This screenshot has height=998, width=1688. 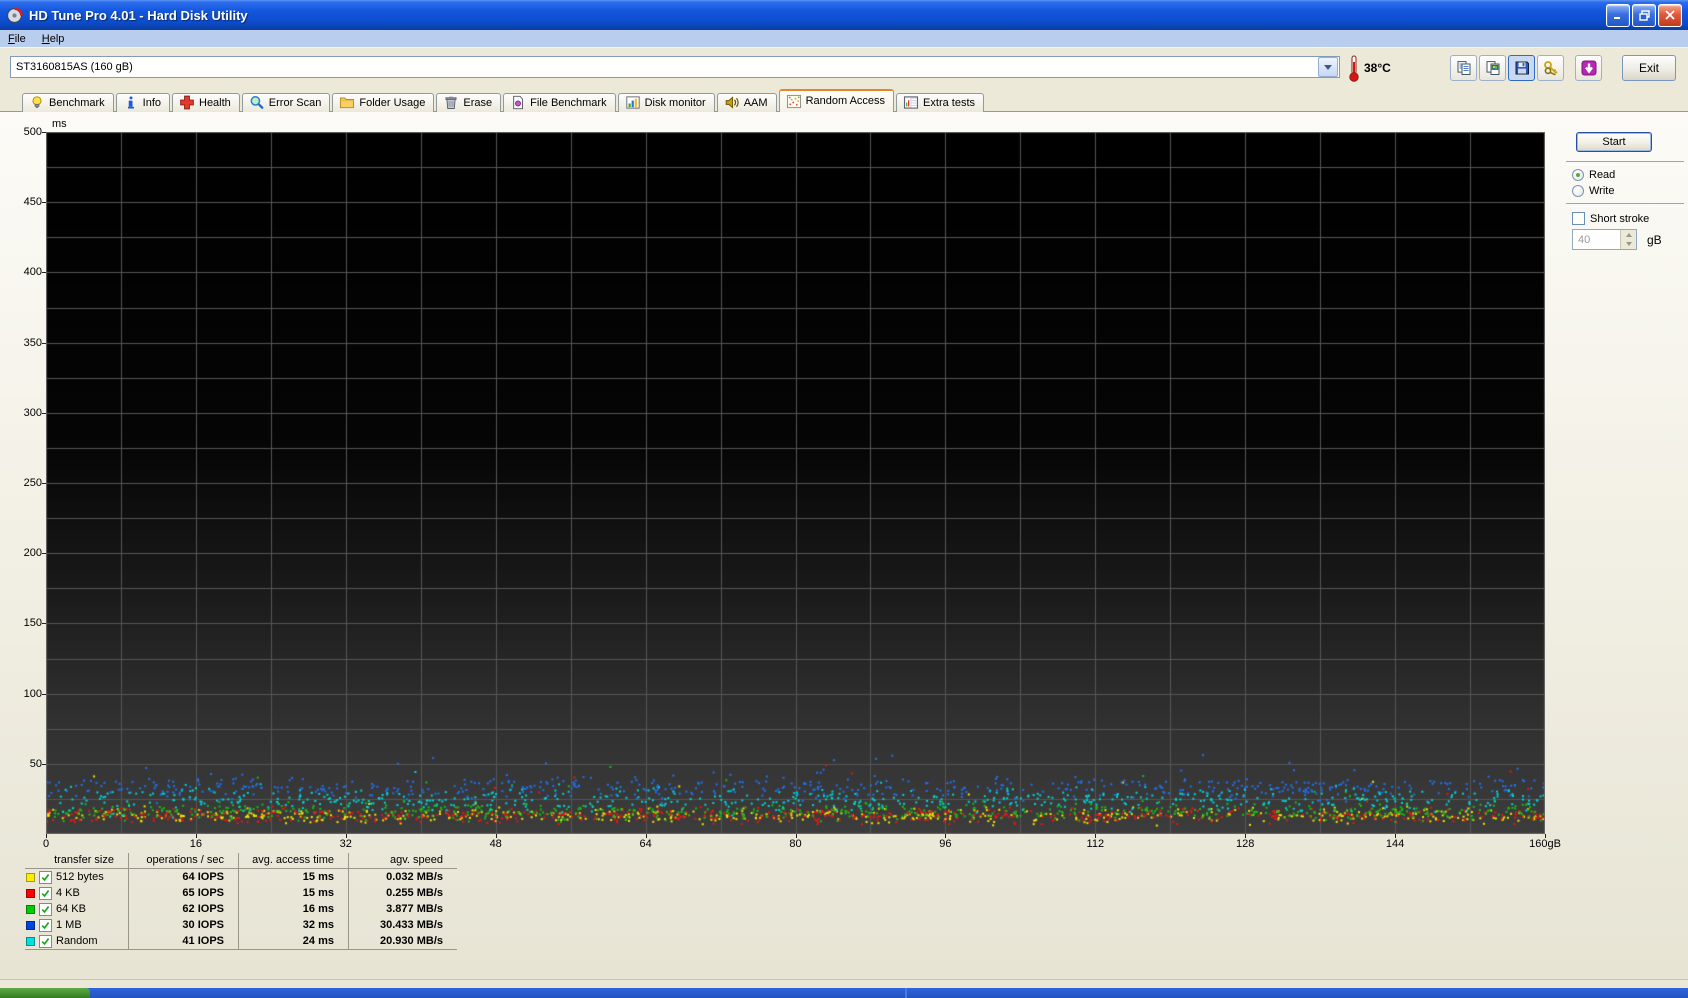 I want to click on iops-value: 62 IOPS, so click(x=183, y=909).